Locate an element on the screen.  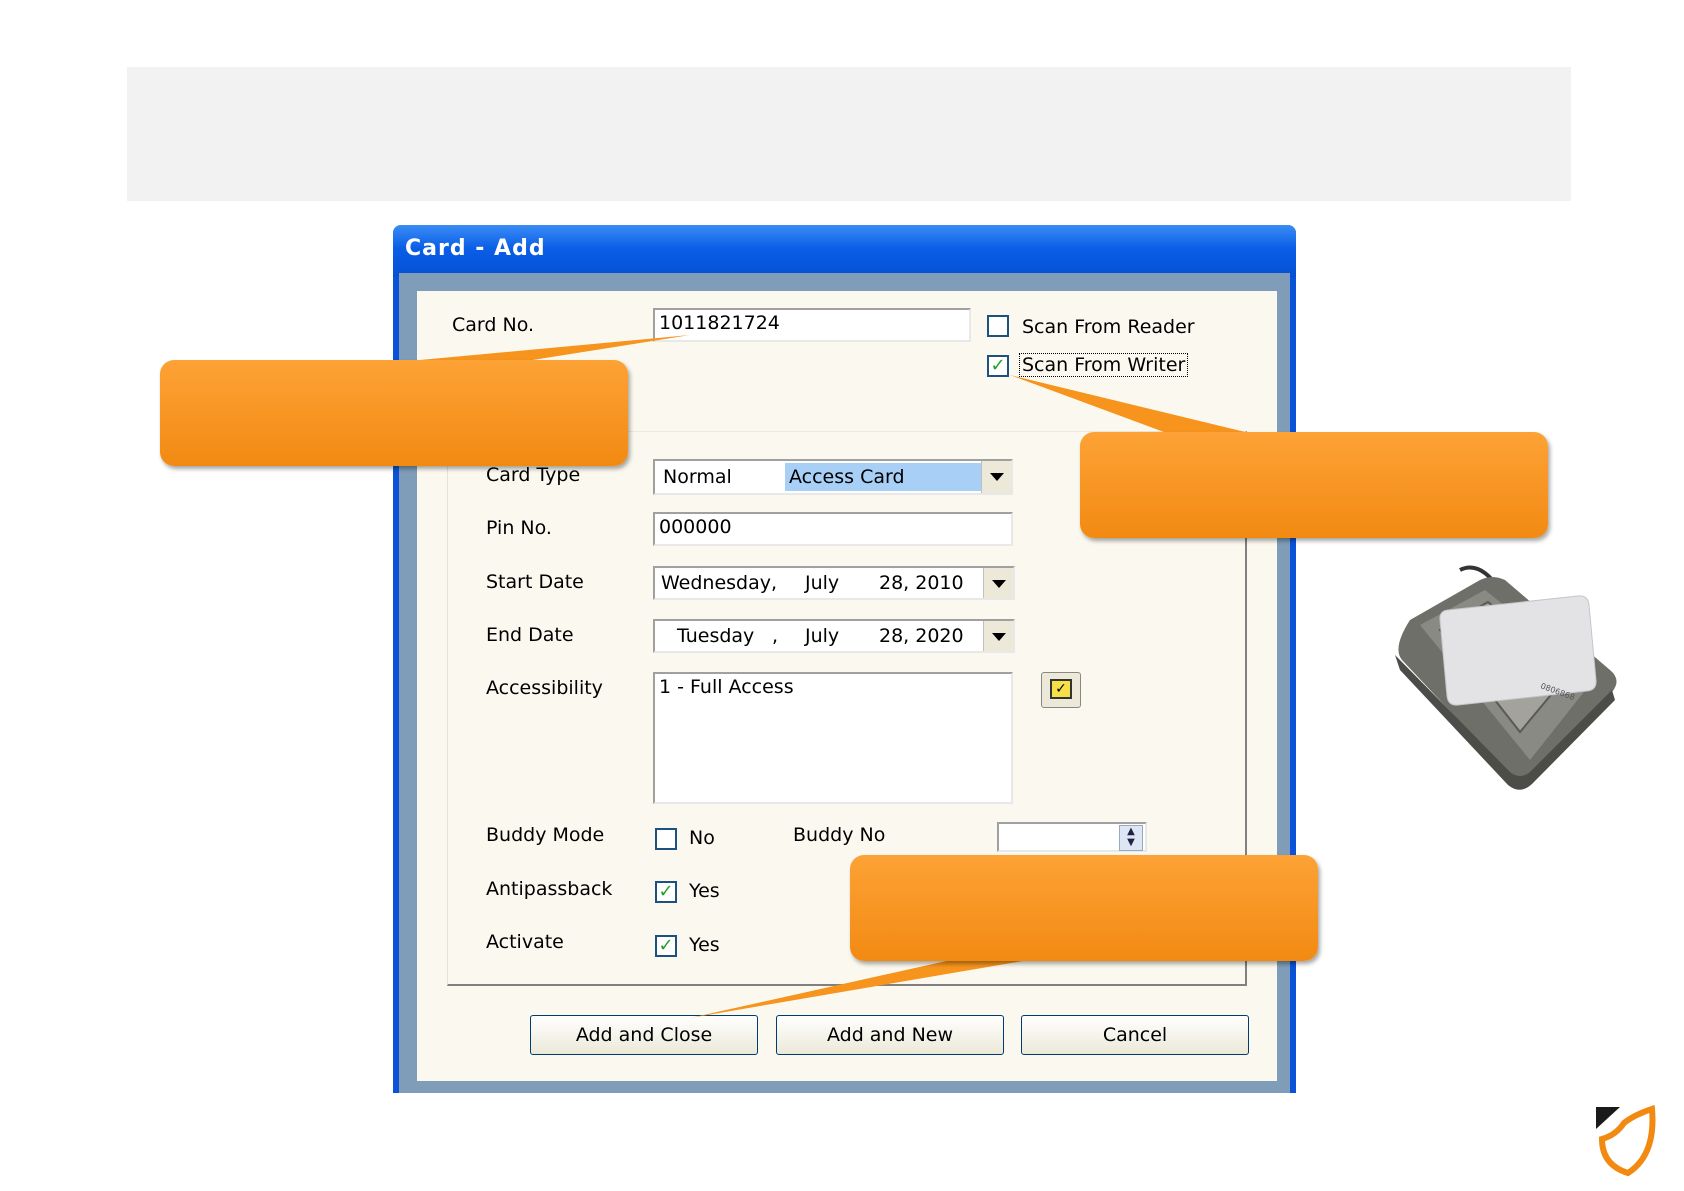
callout-pointer-add-close is located at coordinates (865, 988).